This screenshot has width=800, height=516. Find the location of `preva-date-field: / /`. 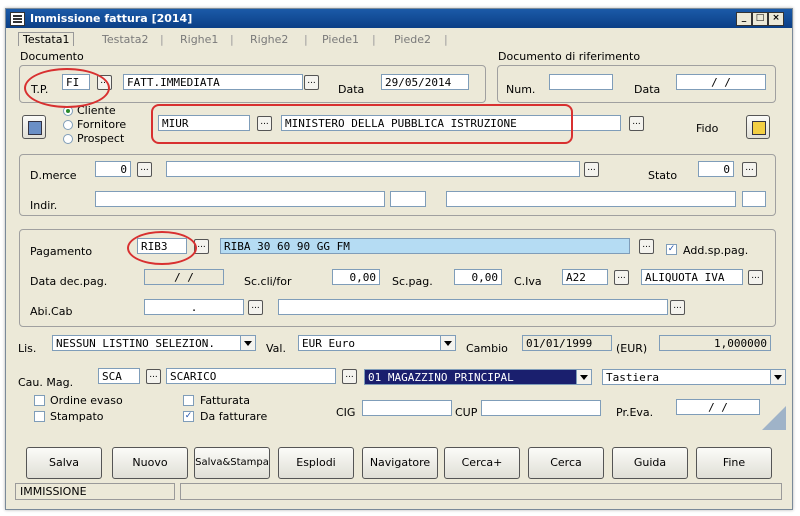

preva-date-field: / / is located at coordinates (718, 407).